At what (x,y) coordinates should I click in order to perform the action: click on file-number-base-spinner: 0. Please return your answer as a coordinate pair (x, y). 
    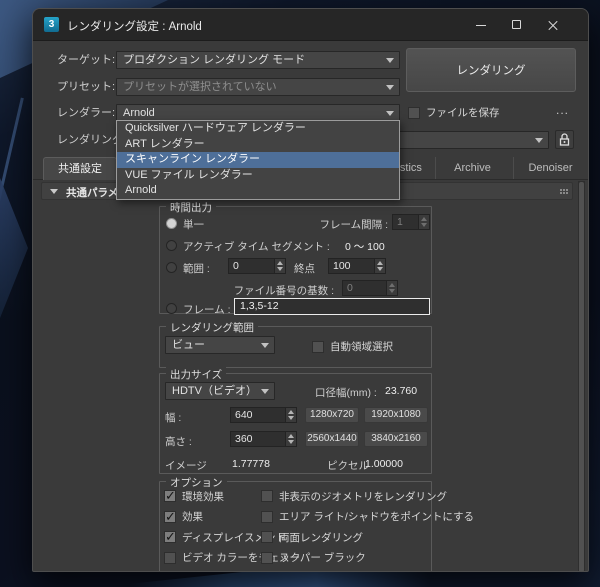
    Looking at the image, I should click on (370, 288).